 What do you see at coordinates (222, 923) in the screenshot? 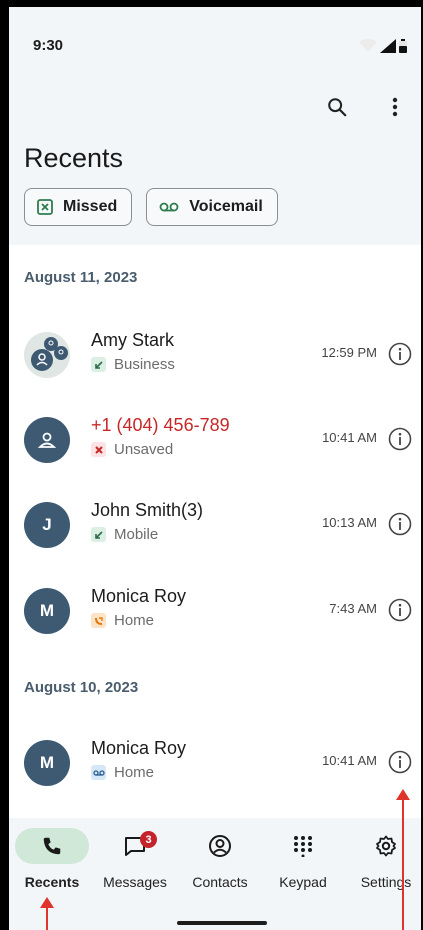
I see `gesture-navigation-bar` at bounding box center [222, 923].